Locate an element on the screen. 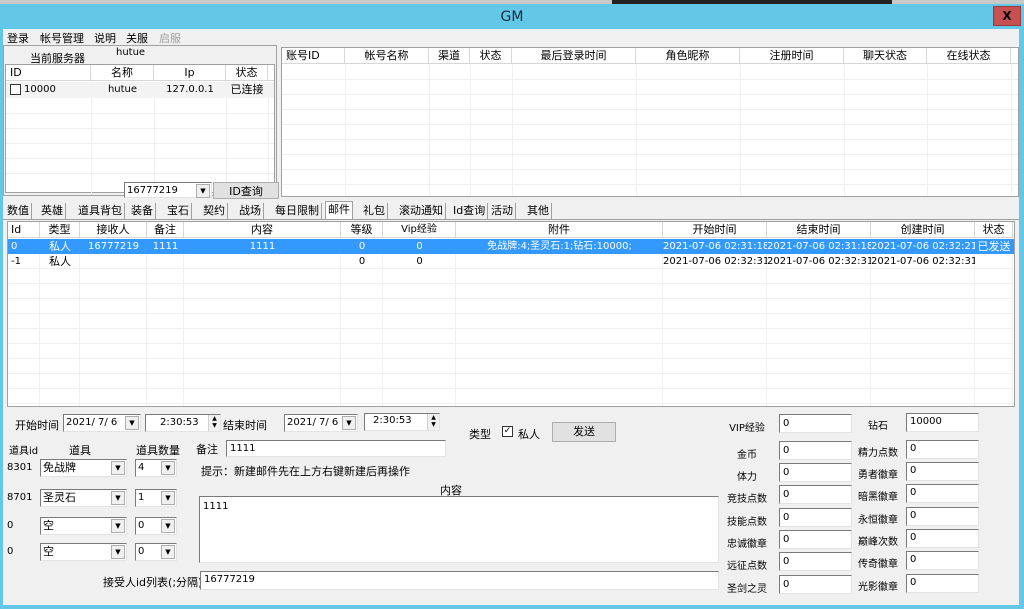 This screenshot has width=1024, height=609. col-nickname: 角色昵称 is located at coordinates (688, 56).